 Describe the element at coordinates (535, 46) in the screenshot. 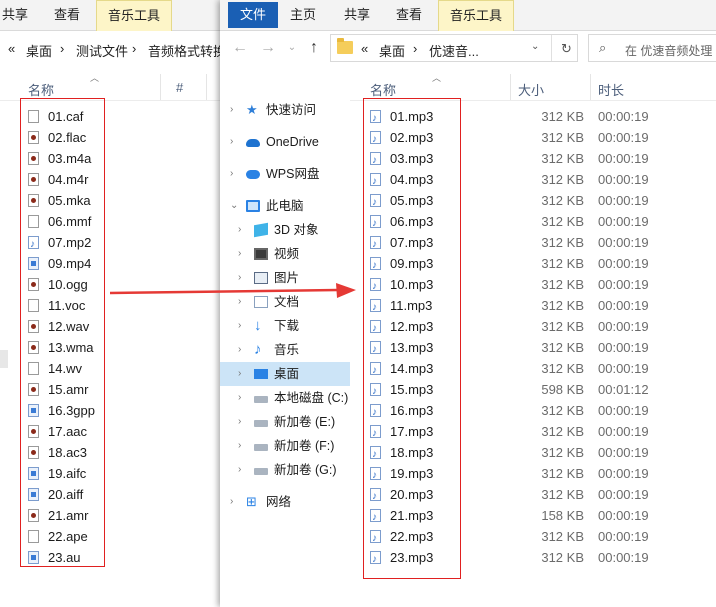

I see `address-dropdown-icon: ⌄` at that location.